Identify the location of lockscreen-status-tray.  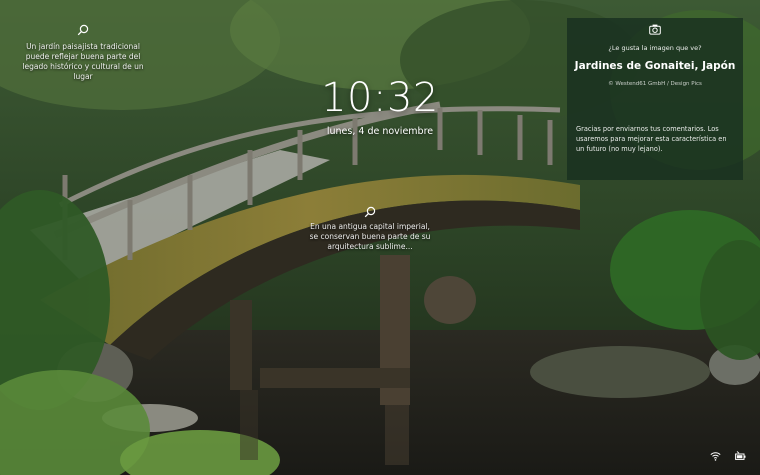
(728, 456).